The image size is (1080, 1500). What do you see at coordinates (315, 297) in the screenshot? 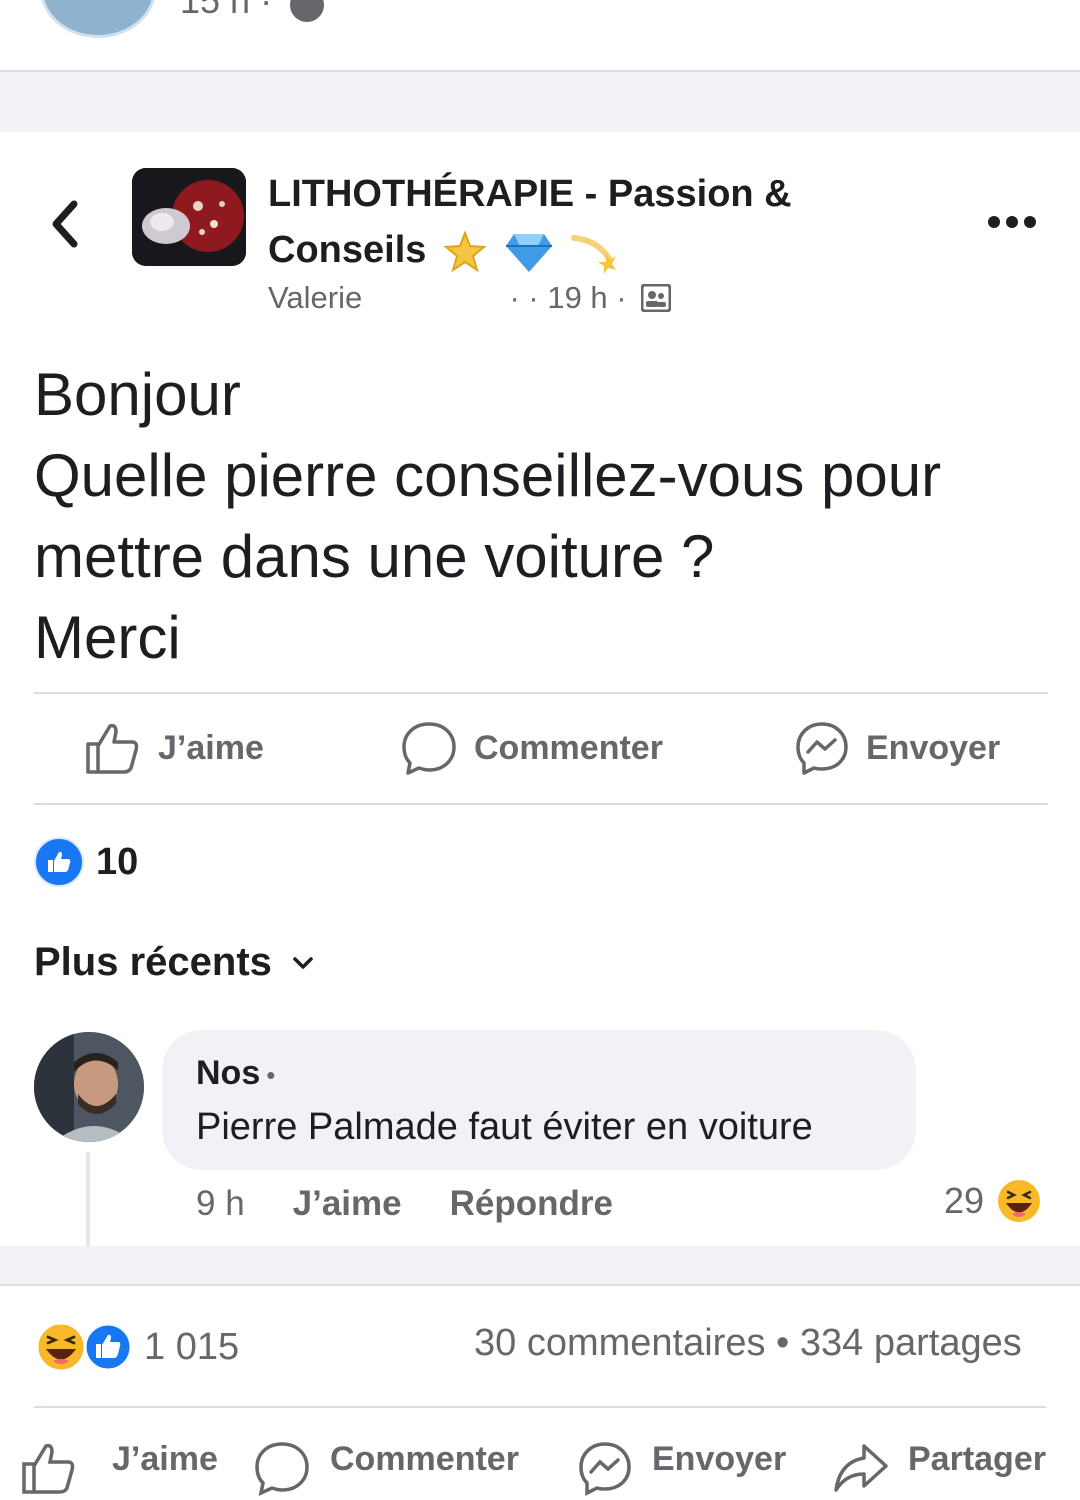
I see `author-name: Valerie` at bounding box center [315, 297].